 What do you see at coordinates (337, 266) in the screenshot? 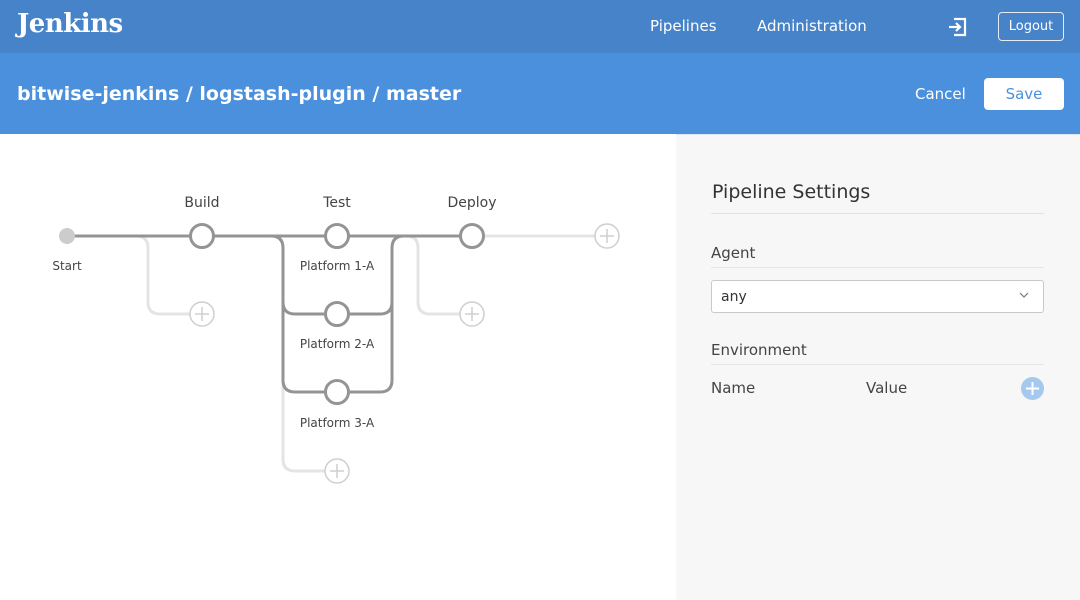
I see `parallel-label-1: Platform 1-A` at bounding box center [337, 266].